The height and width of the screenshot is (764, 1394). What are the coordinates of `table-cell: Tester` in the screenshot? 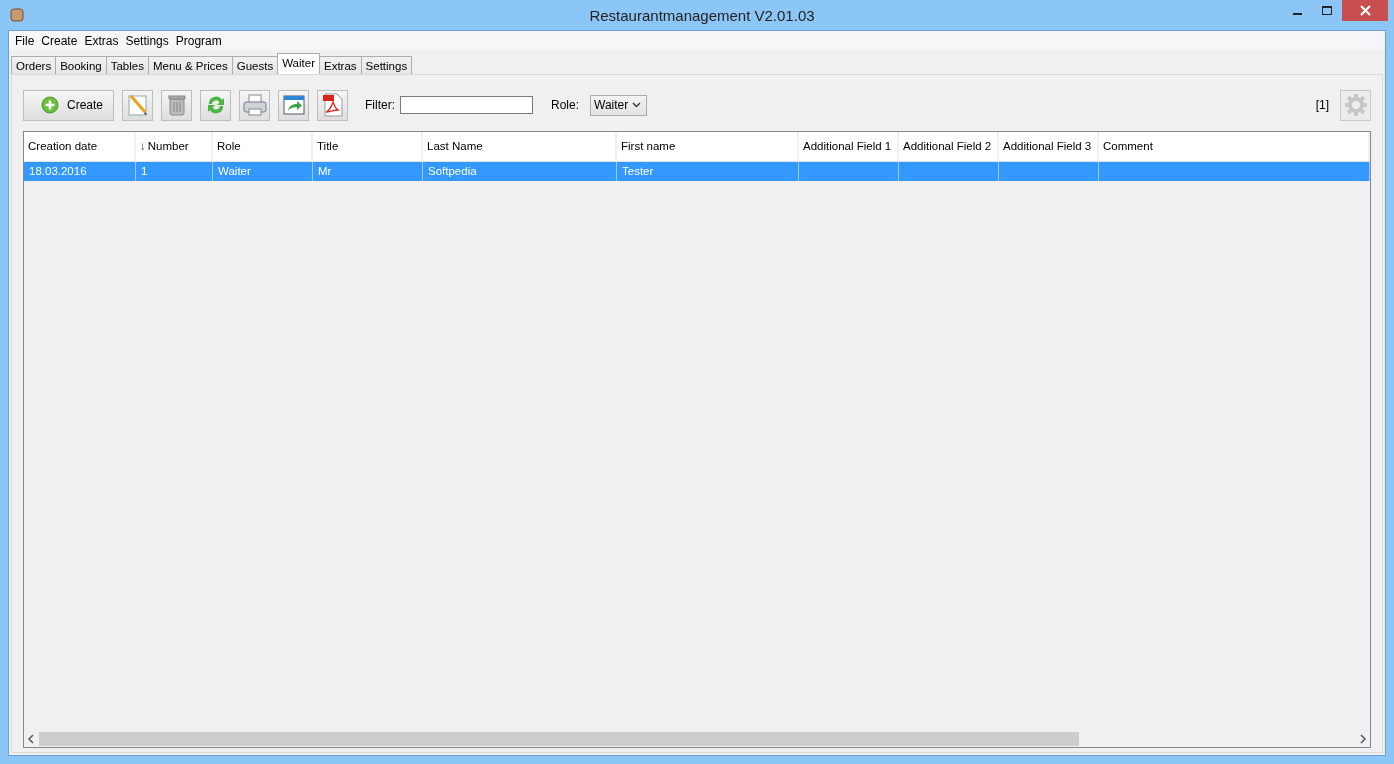 It's located at (638, 171).